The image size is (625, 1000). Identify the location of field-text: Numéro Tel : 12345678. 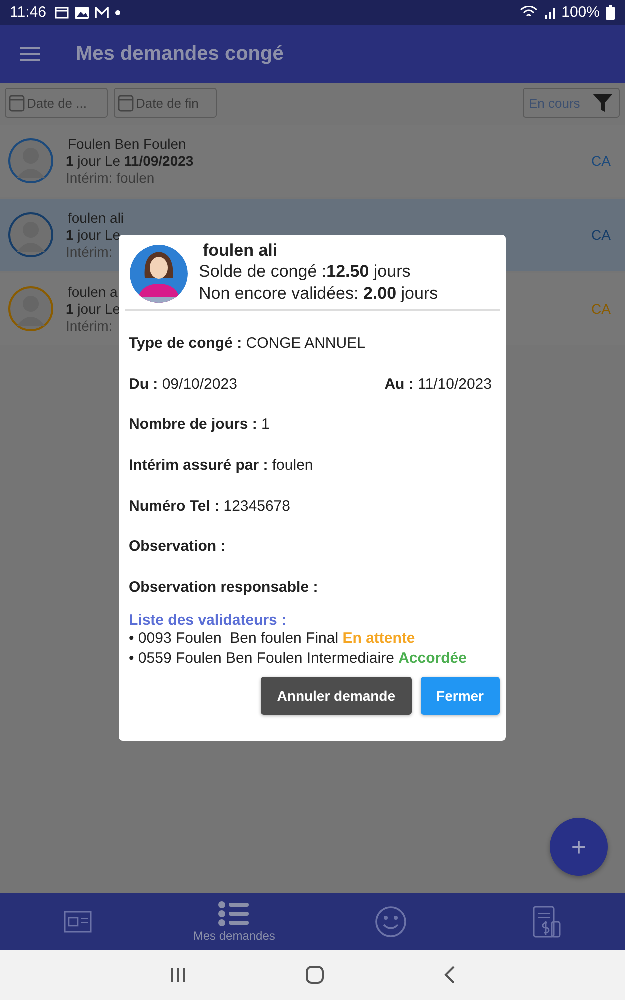
(209, 506).